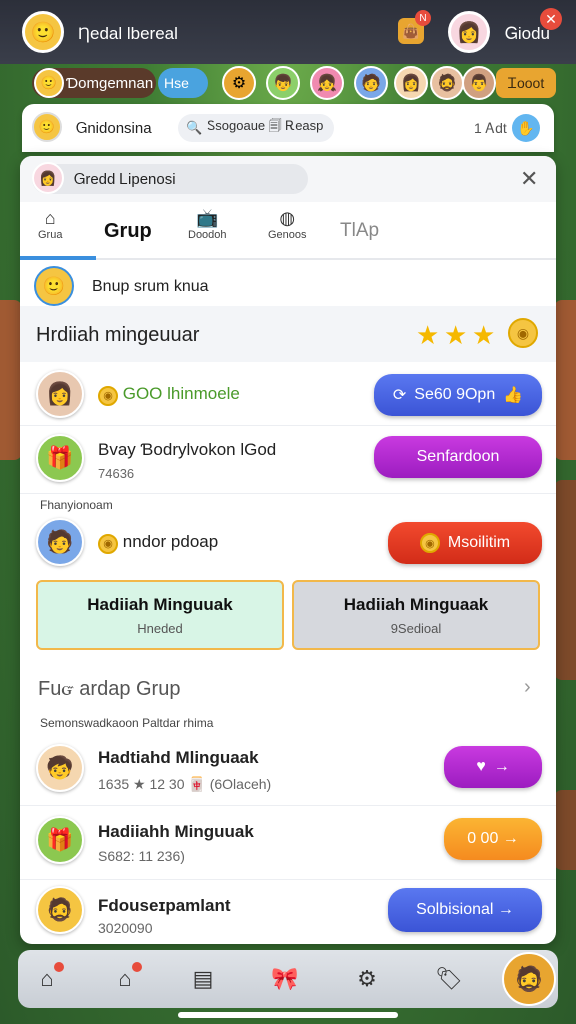 This screenshot has width=576, height=1024. Describe the element at coordinates (288, 32) in the screenshot. I see `top-bar: 🙂 Ƞedal lbereal 👜 N 👩 Ꮐiodu ✕` at that location.